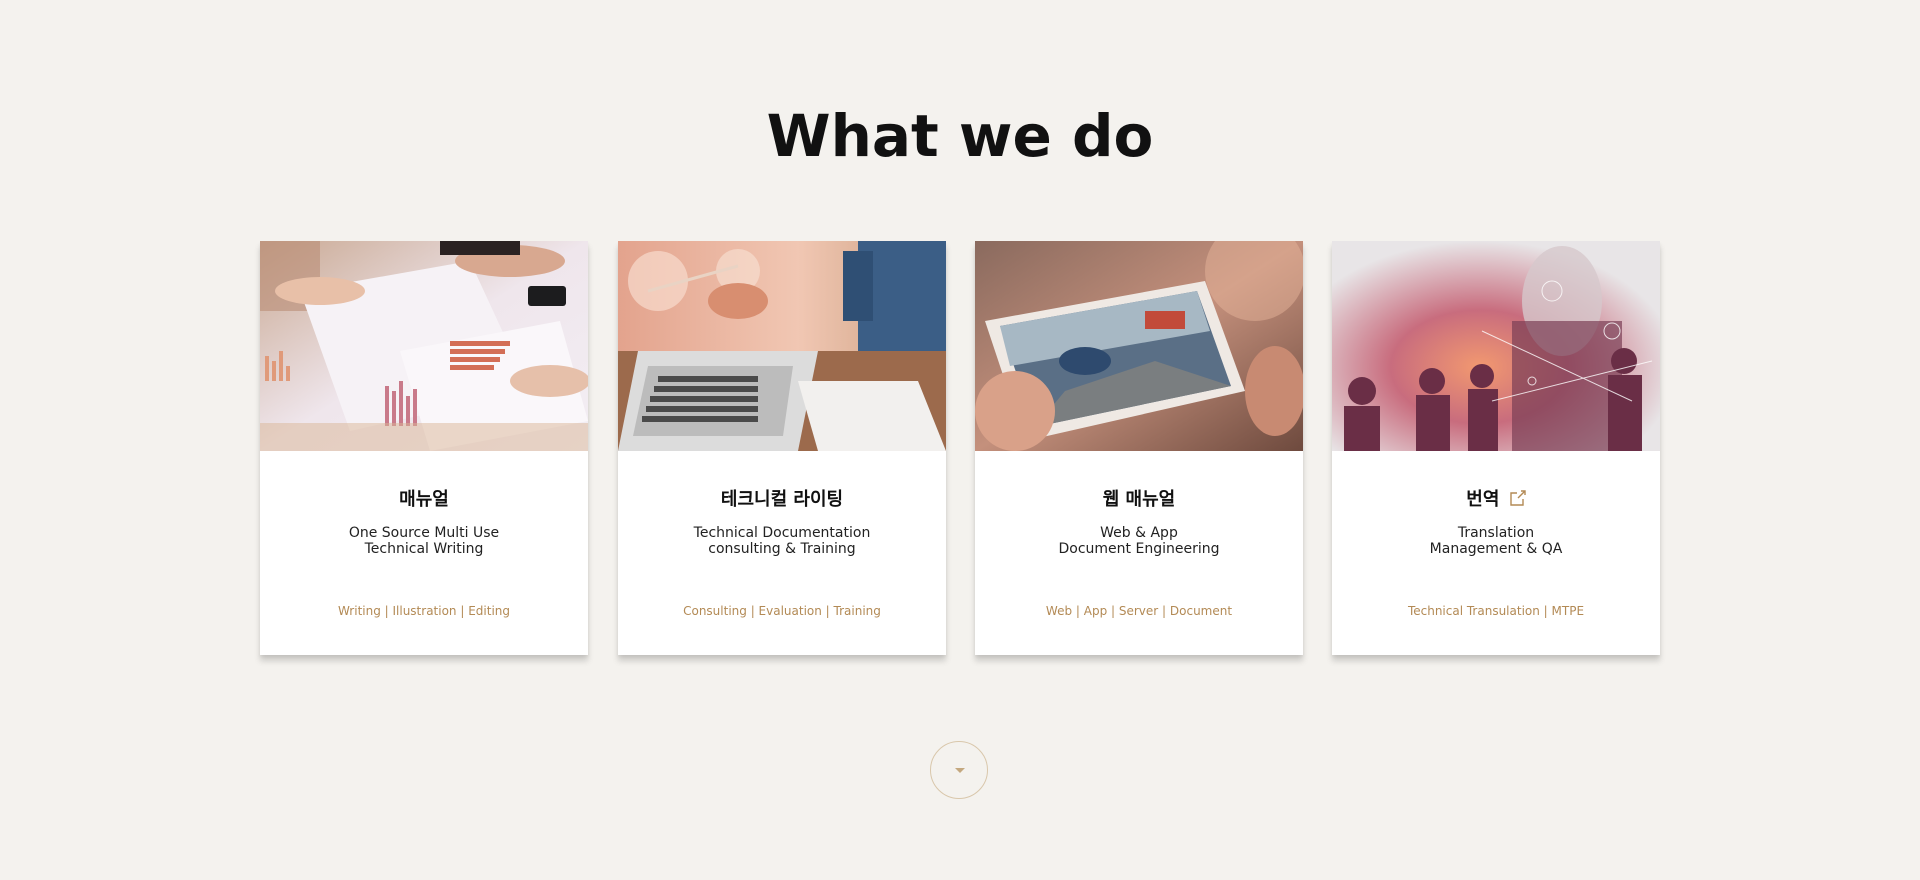 The width and height of the screenshot is (1920, 880). I want to click on card-tags: Consulting | Evaluation | Training, so click(782, 611).